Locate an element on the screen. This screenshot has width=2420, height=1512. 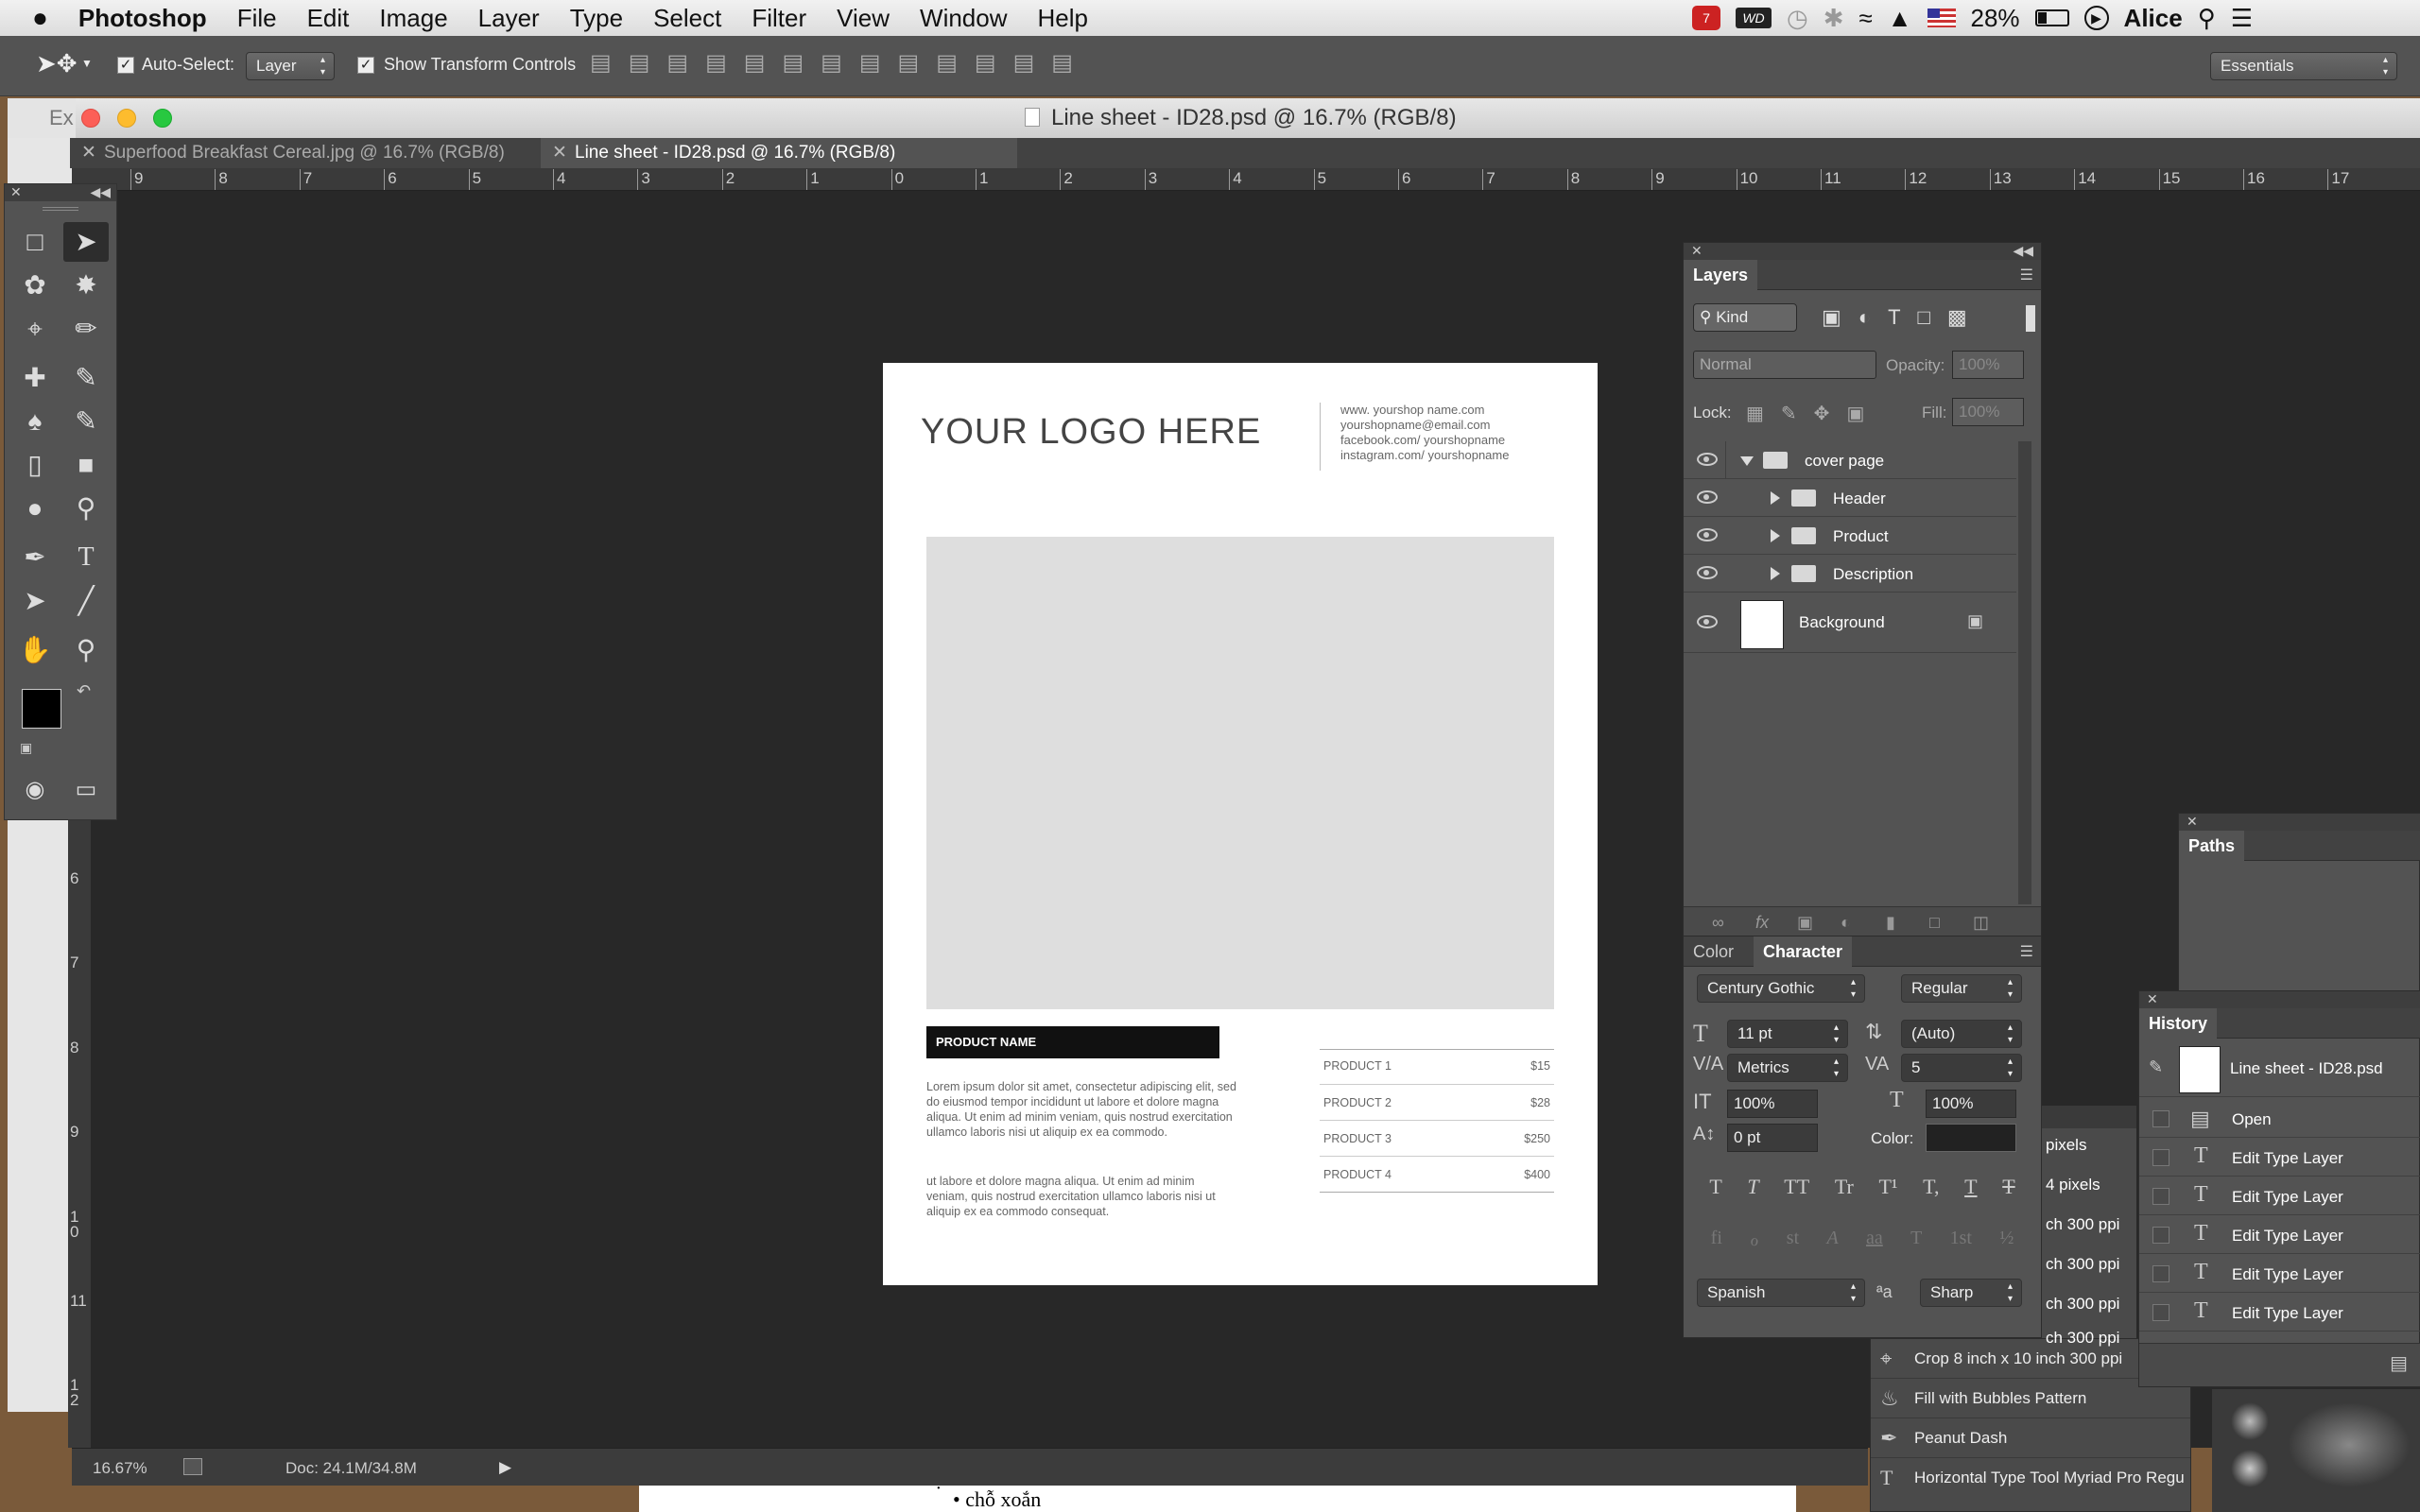
app-menu: Photoshop is located at coordinates (142, 18).